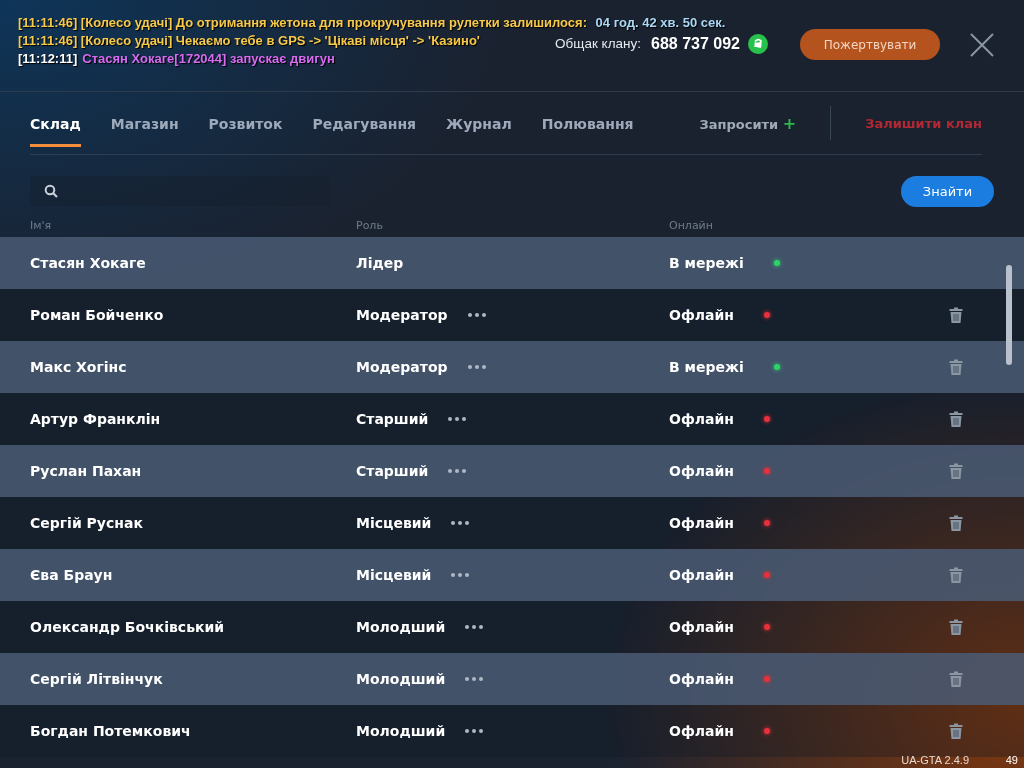  I want to click on tab: Журнал, so click(479, 131).